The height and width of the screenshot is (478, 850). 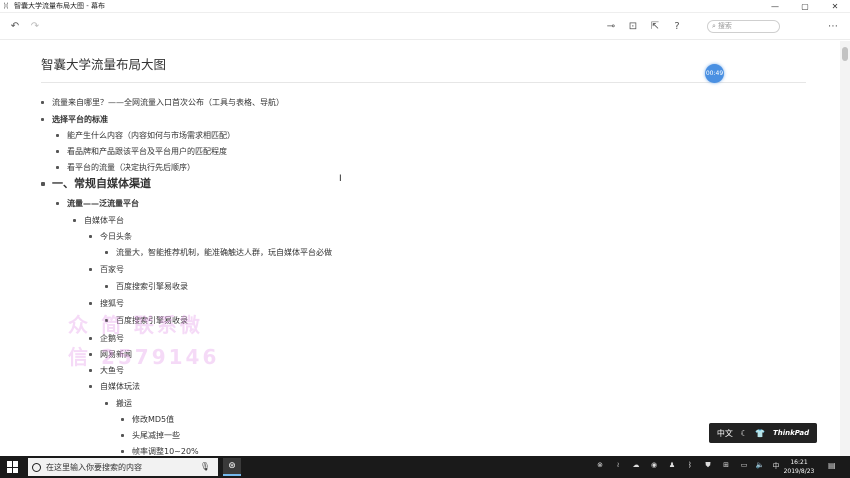 What do you see at coordinates (833, 27) in the screenshot?
I see `more-icon: ⋯` at bounding box center [833, 27].